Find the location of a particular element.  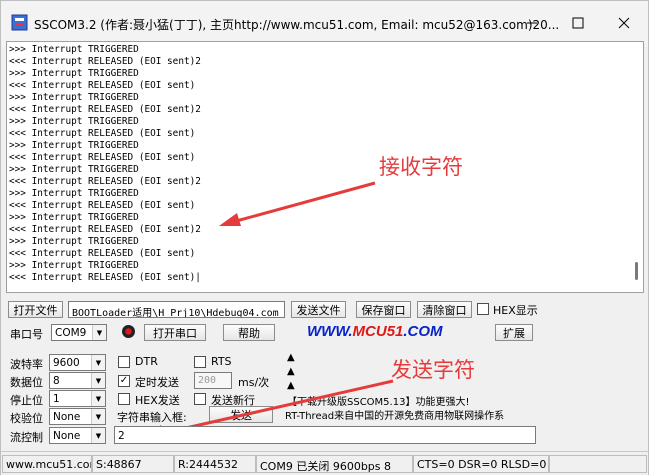

clear-window-button: 清除窗口 is located at coordinates (444, 309).